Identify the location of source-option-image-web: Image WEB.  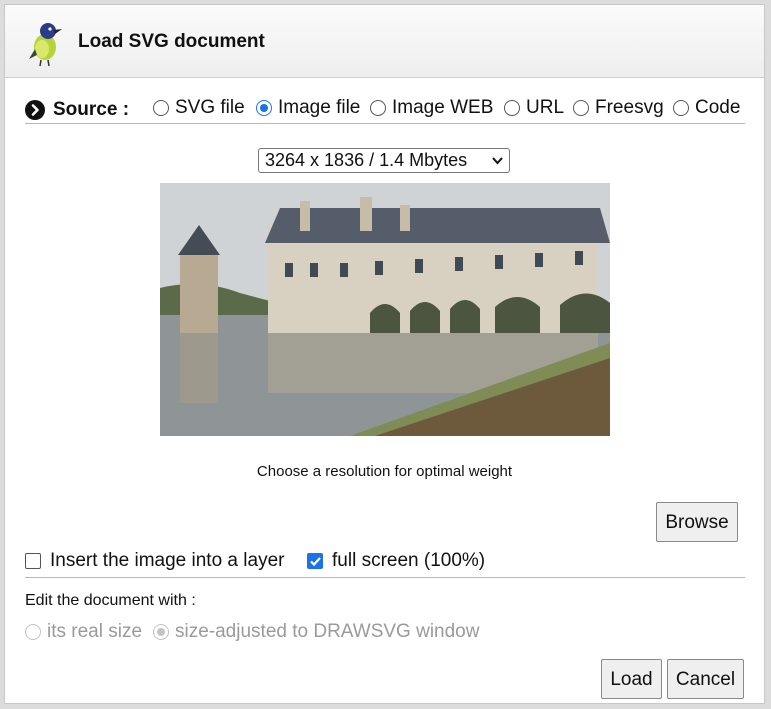
(431, 108).